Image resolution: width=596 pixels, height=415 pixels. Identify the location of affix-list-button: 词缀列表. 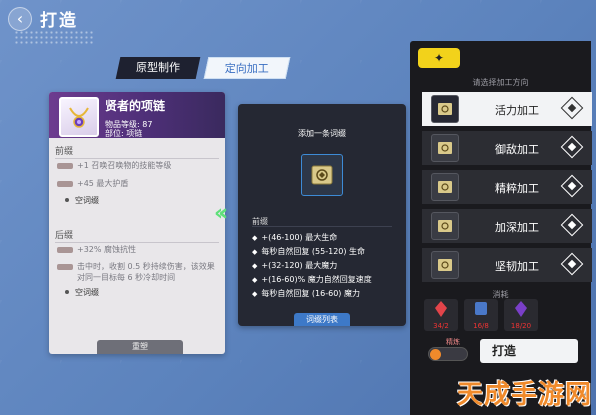
(322, 319).